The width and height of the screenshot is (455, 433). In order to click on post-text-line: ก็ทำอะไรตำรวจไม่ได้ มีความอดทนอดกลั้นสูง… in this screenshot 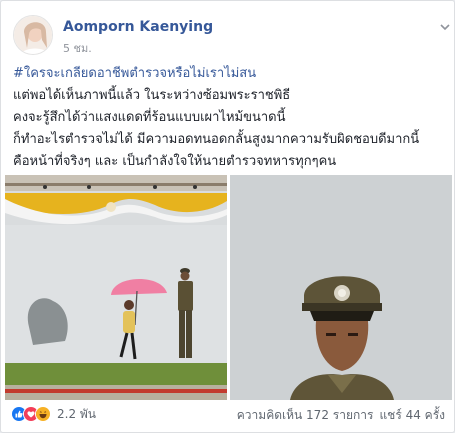, I will do `click(216, 139)`.